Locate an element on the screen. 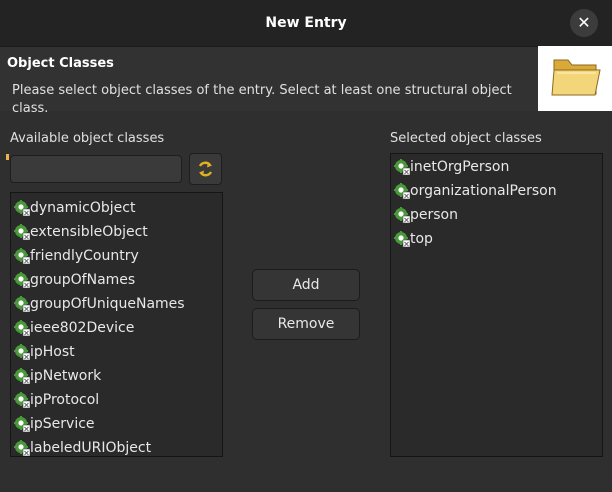  title-bar: New Entry ✕ is located at coordinates (306, 23).